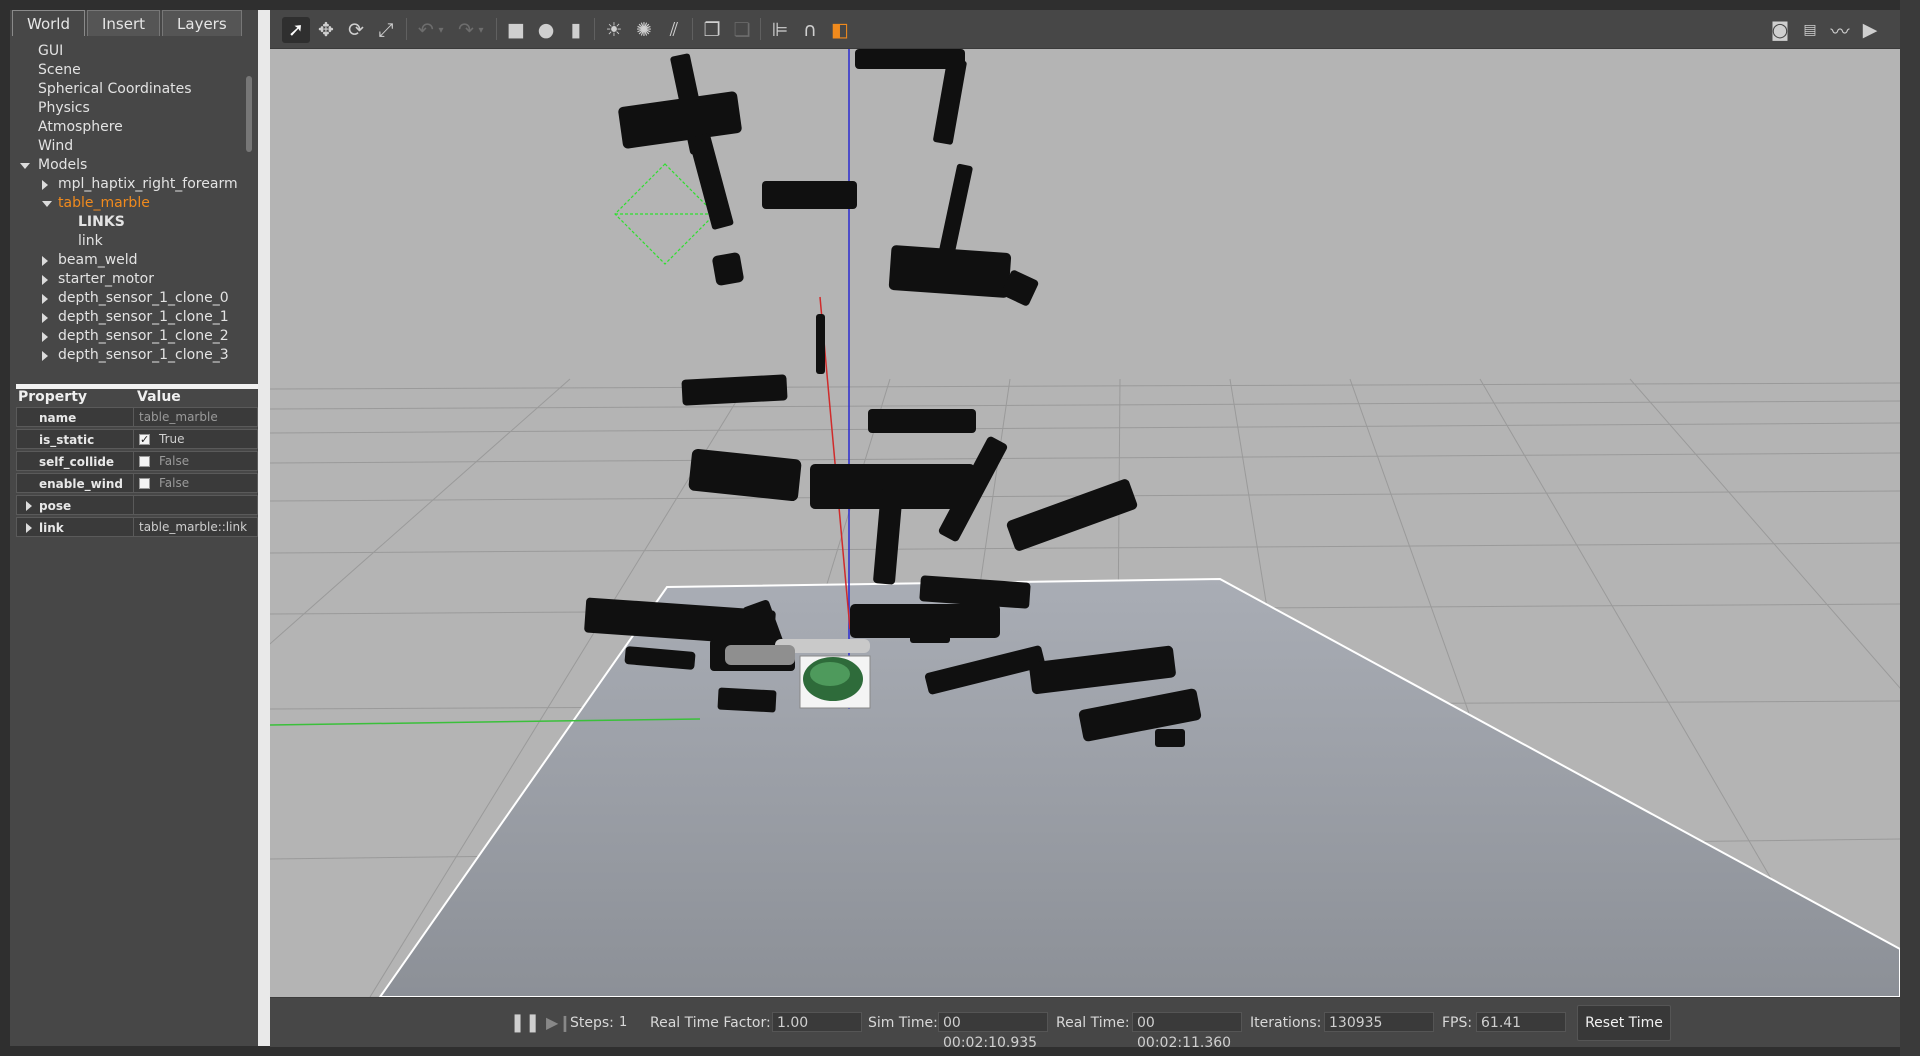 This screenshot has height=1056, width=1920. Describe the element at coordinates (525, 1023) in the screenshot. I see `pause-icon: ❚❚` at that location.